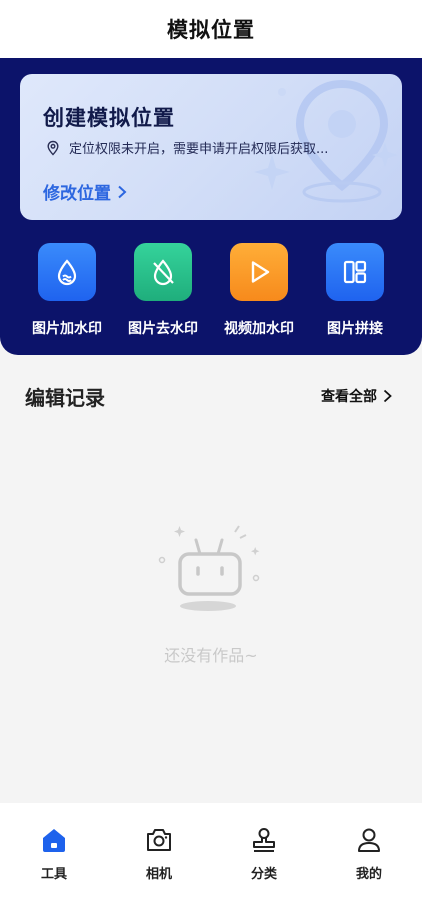  Describe the element at coordinates (67, 329) in the screenshot. I see `tool-label: 图片加水印` at that location.